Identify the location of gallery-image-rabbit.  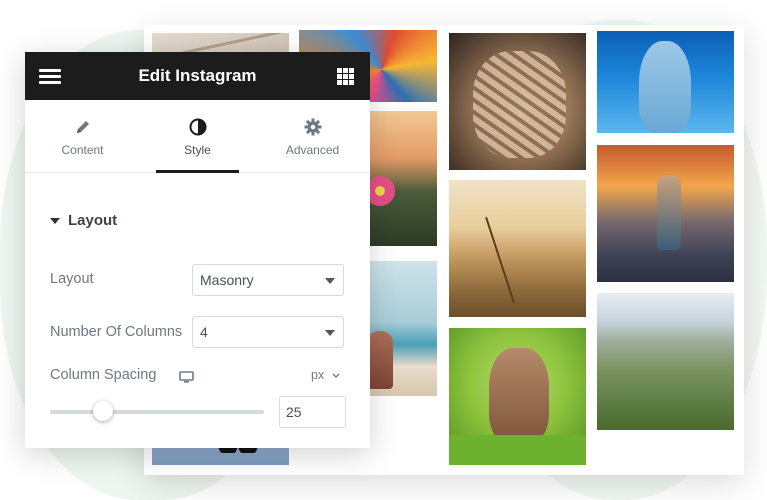
(517, 396).